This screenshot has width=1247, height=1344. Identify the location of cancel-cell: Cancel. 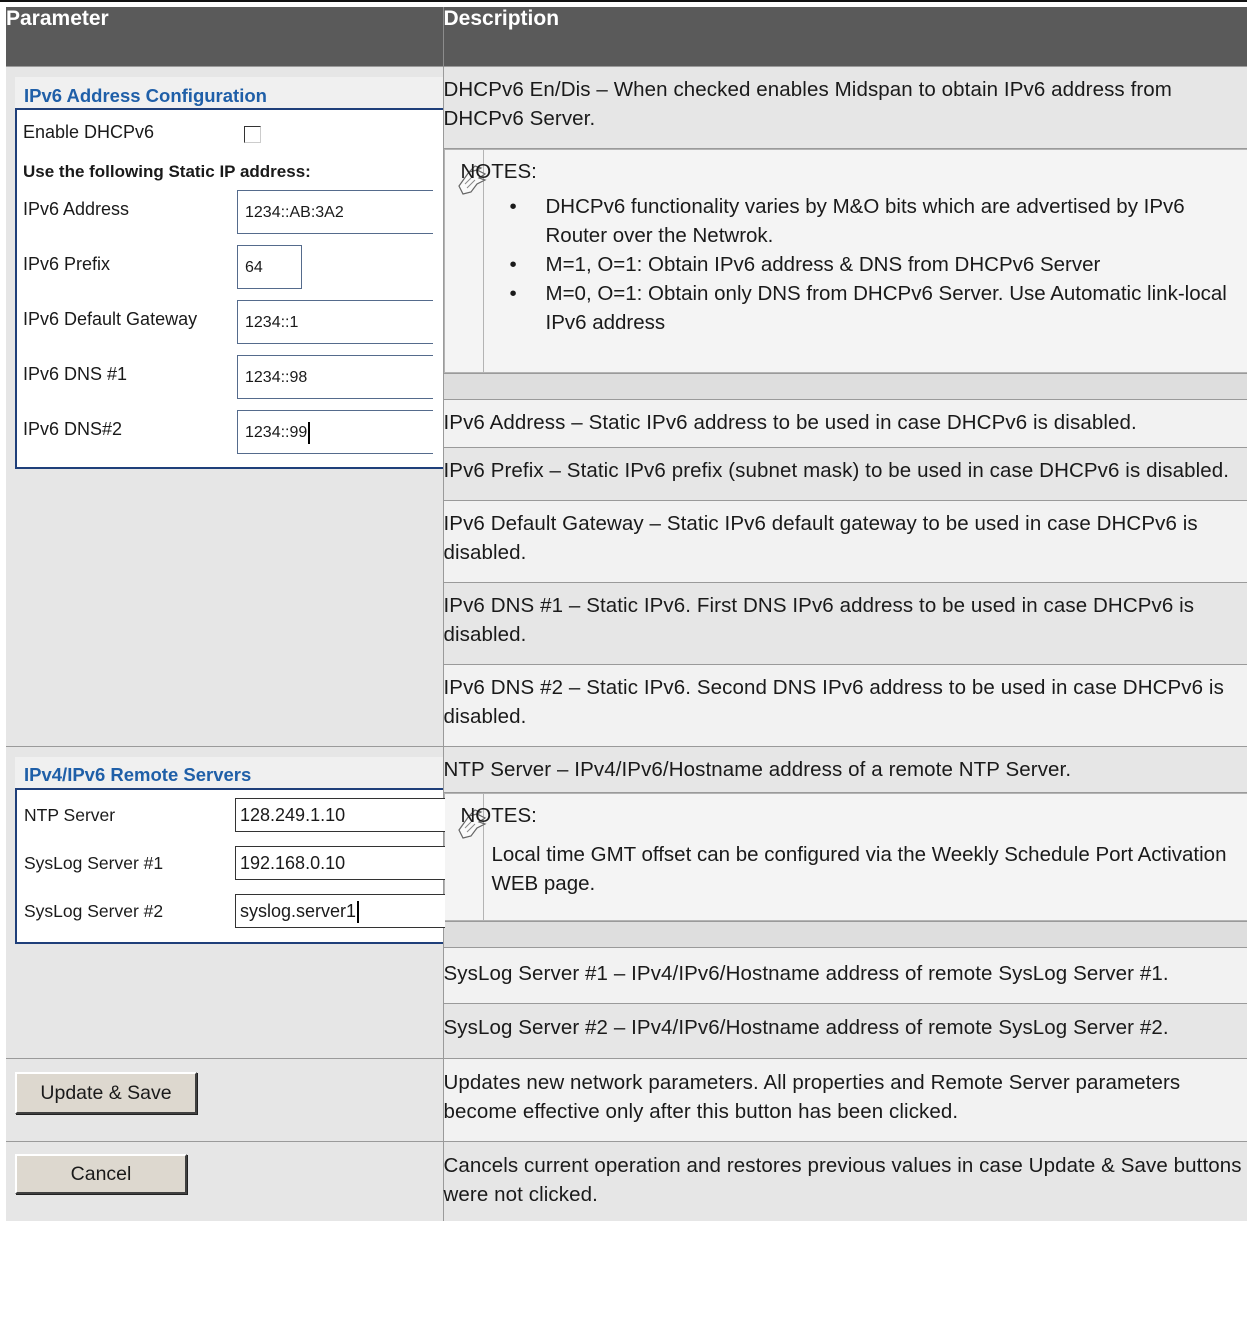
(225, 1181).